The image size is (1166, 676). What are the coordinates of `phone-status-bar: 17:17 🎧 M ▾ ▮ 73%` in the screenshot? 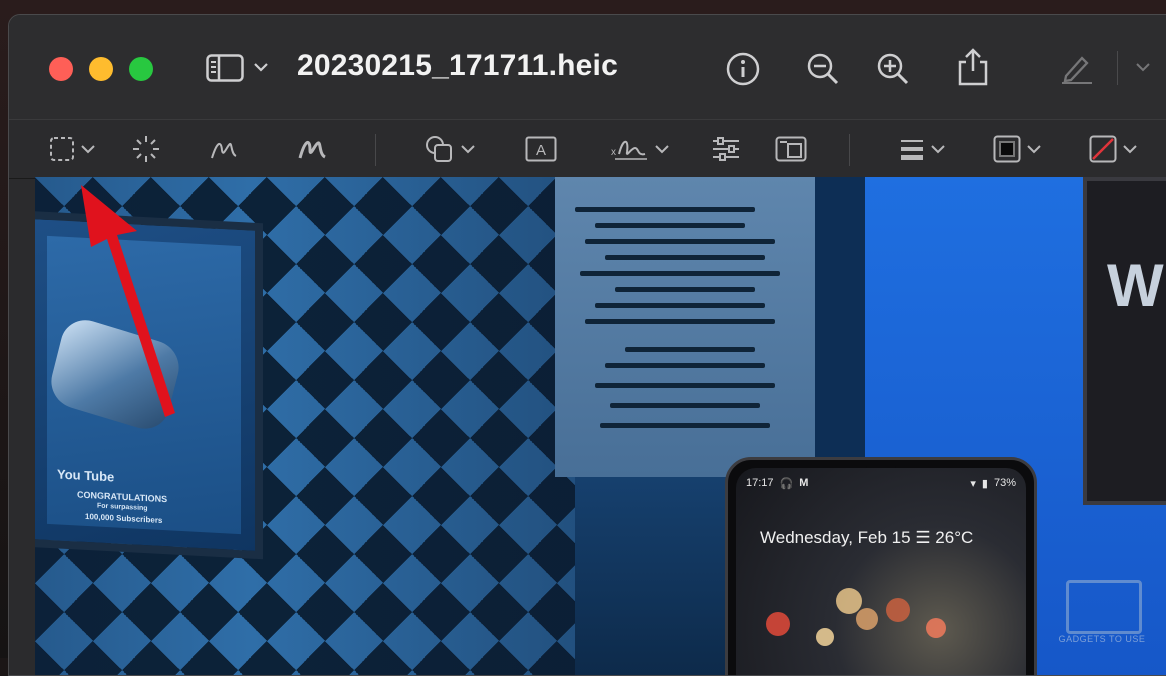 It's located at (881, 483).